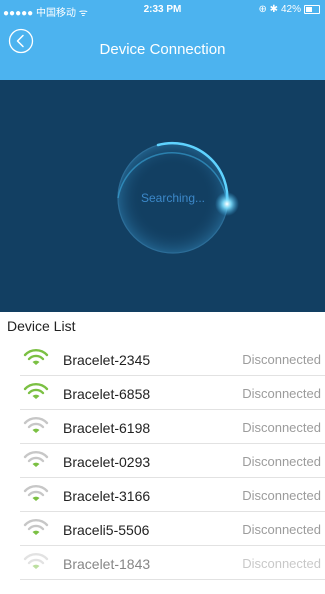 This screenshot has width=325, height=594. Describe the element at coordinates (107, 428) in the screenshot. I see `device-name: Bracelet-6198` at that location.